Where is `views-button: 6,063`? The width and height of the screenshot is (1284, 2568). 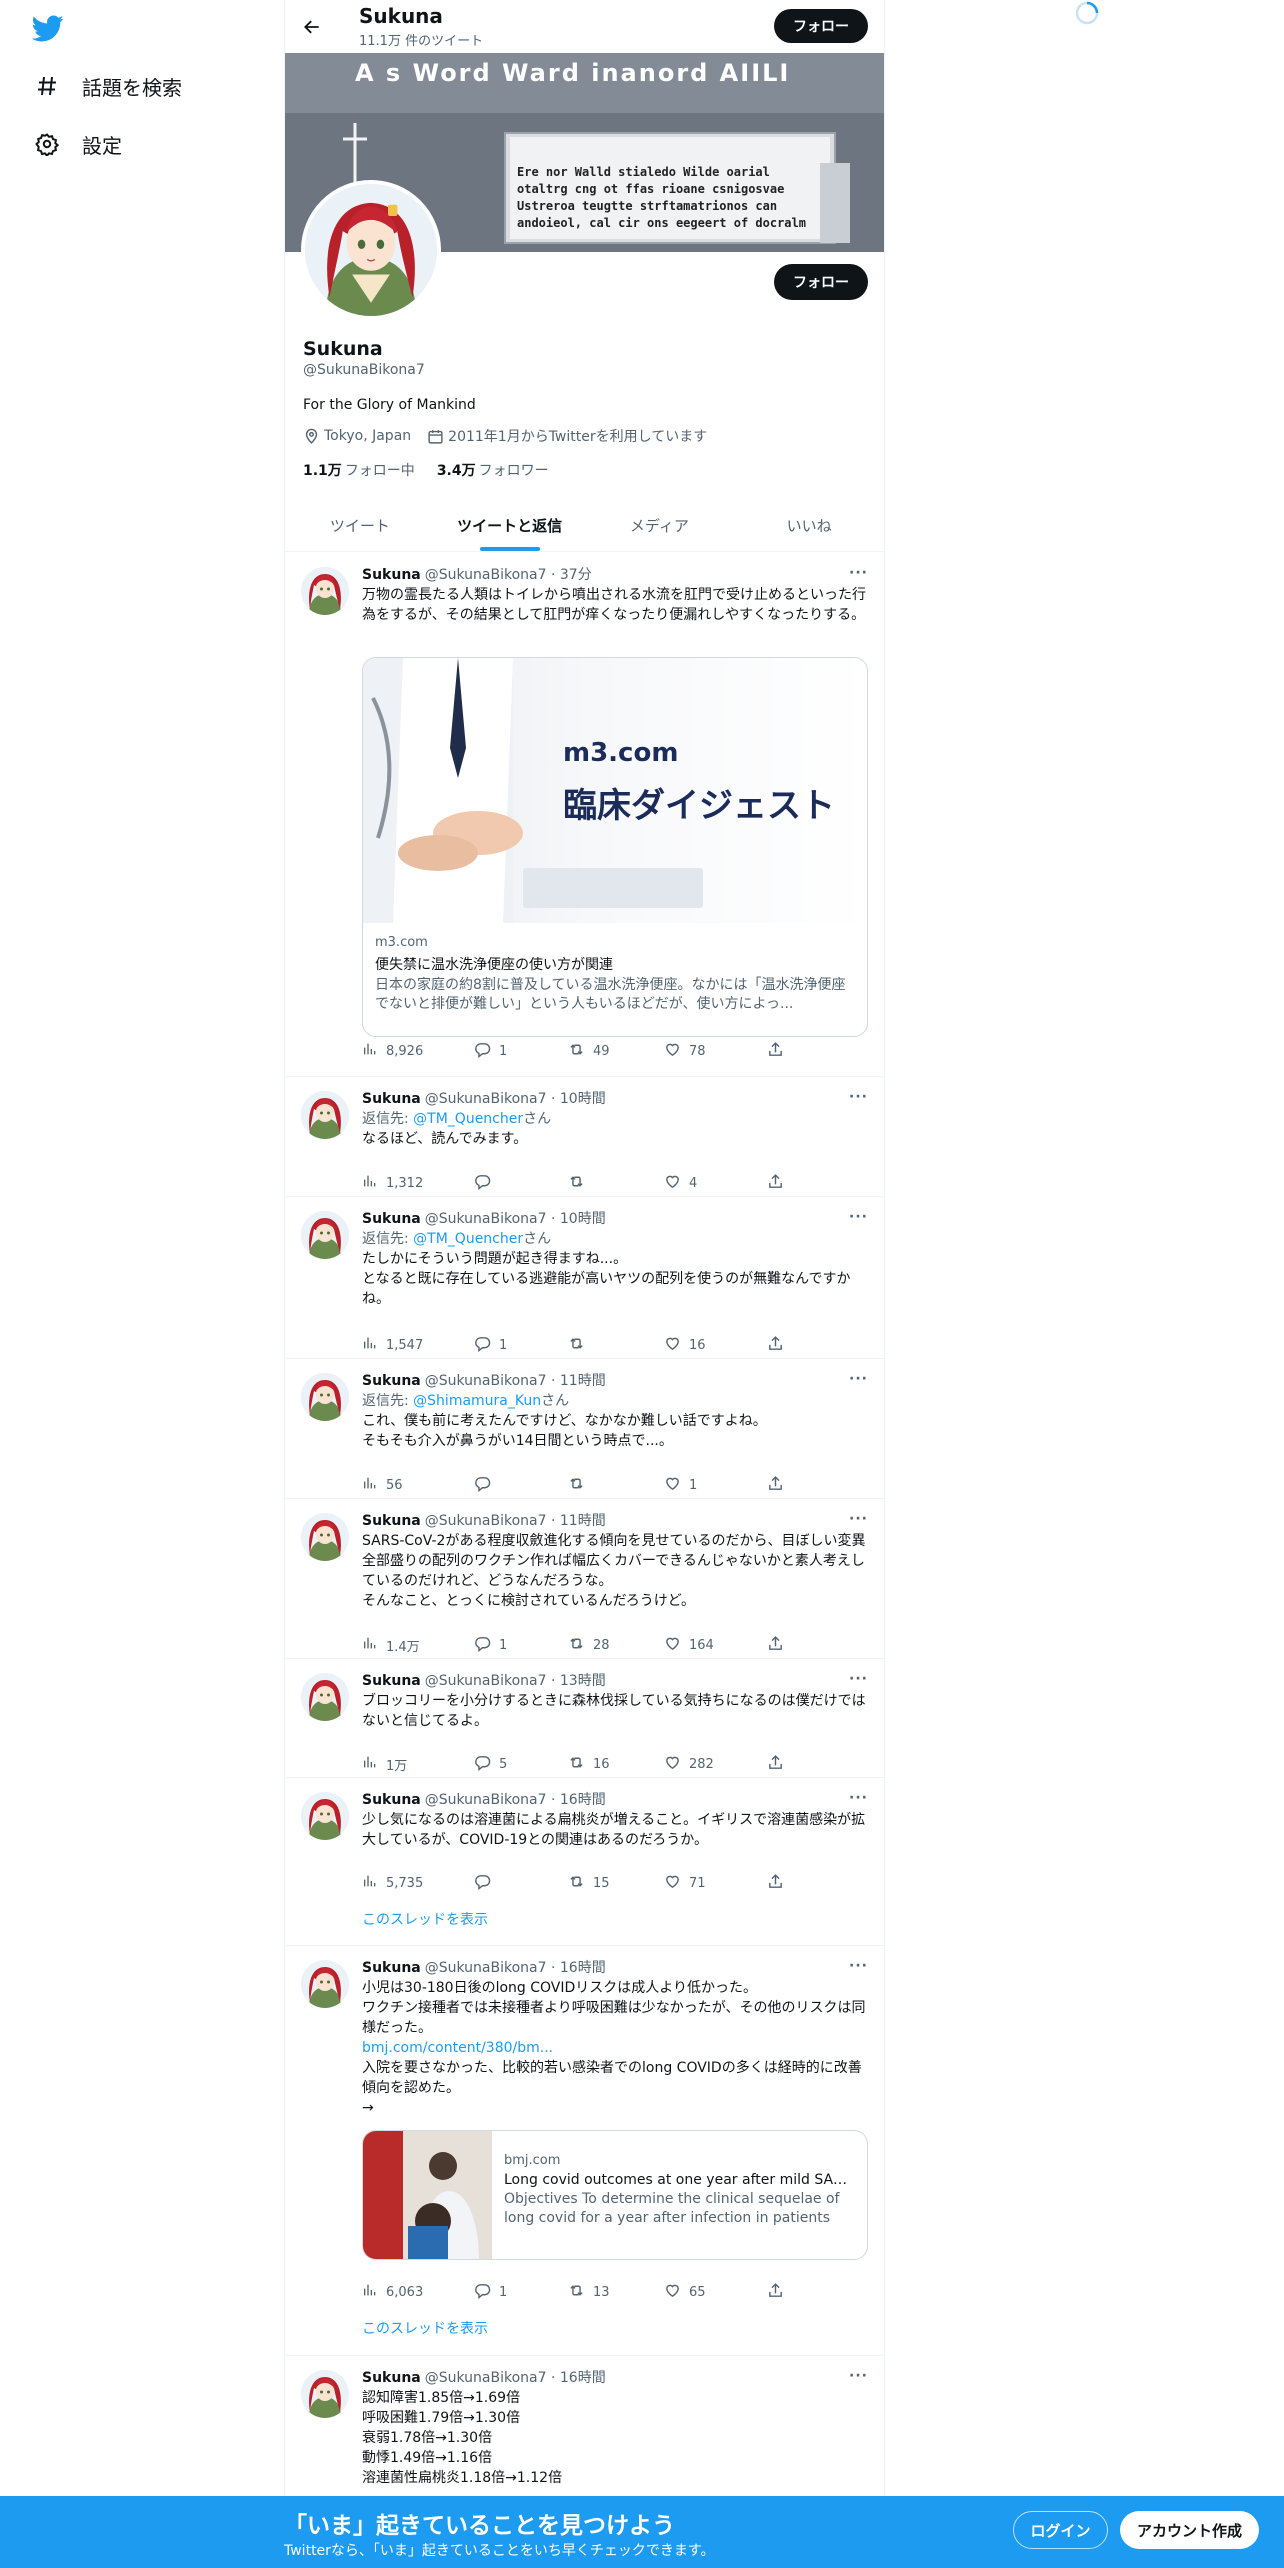 views-button: 6,063 is located at coordinates (392, 2292).